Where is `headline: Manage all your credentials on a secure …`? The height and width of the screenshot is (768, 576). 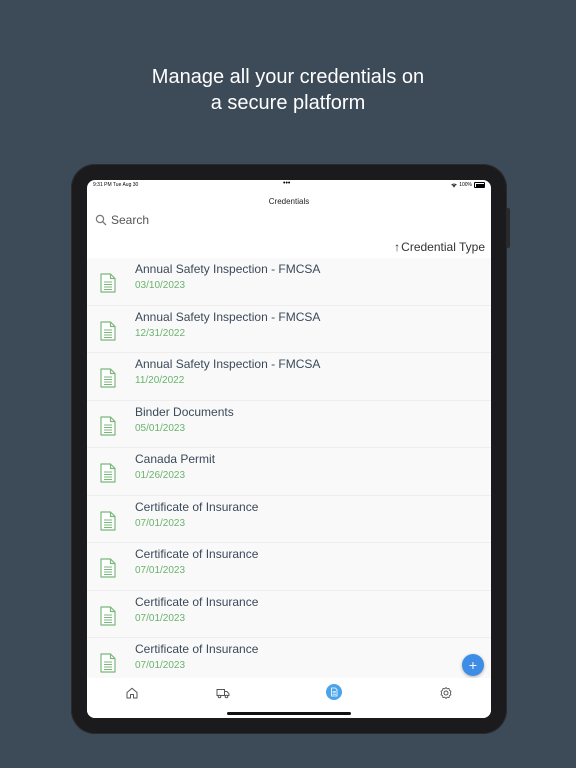 headline: Manage all your credentials on a secure … is located at coordinates (288, 90).